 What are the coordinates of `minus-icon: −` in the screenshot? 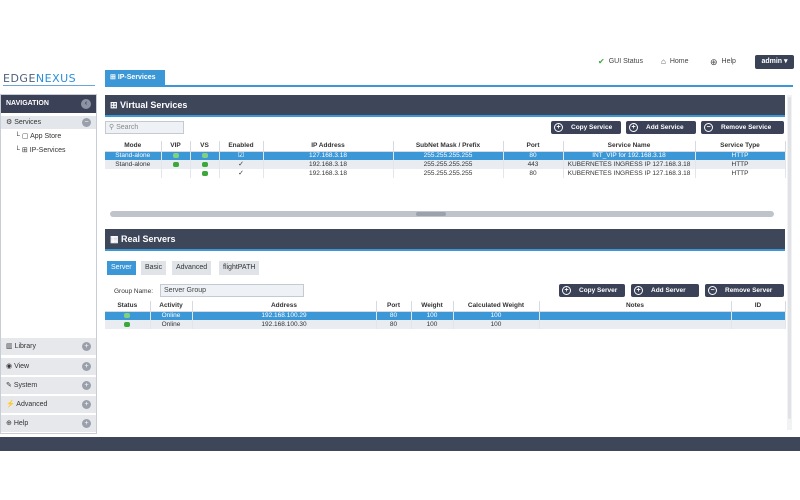 It's located at (86, 122).